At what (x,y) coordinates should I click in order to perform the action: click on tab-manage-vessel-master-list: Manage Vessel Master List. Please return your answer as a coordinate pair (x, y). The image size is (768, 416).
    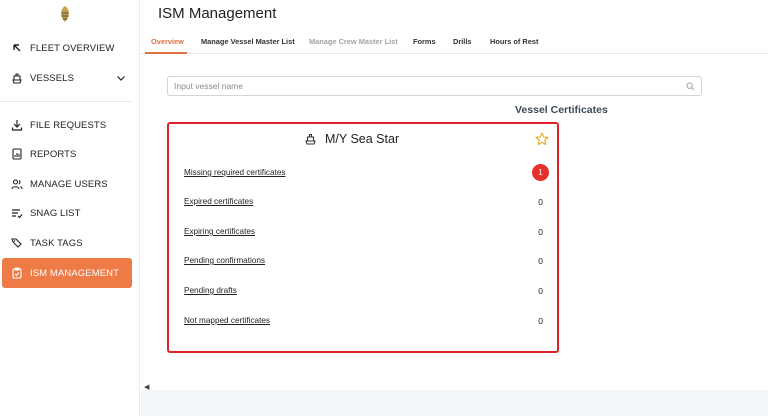
    Looking at the image, I should click on (248, 41).